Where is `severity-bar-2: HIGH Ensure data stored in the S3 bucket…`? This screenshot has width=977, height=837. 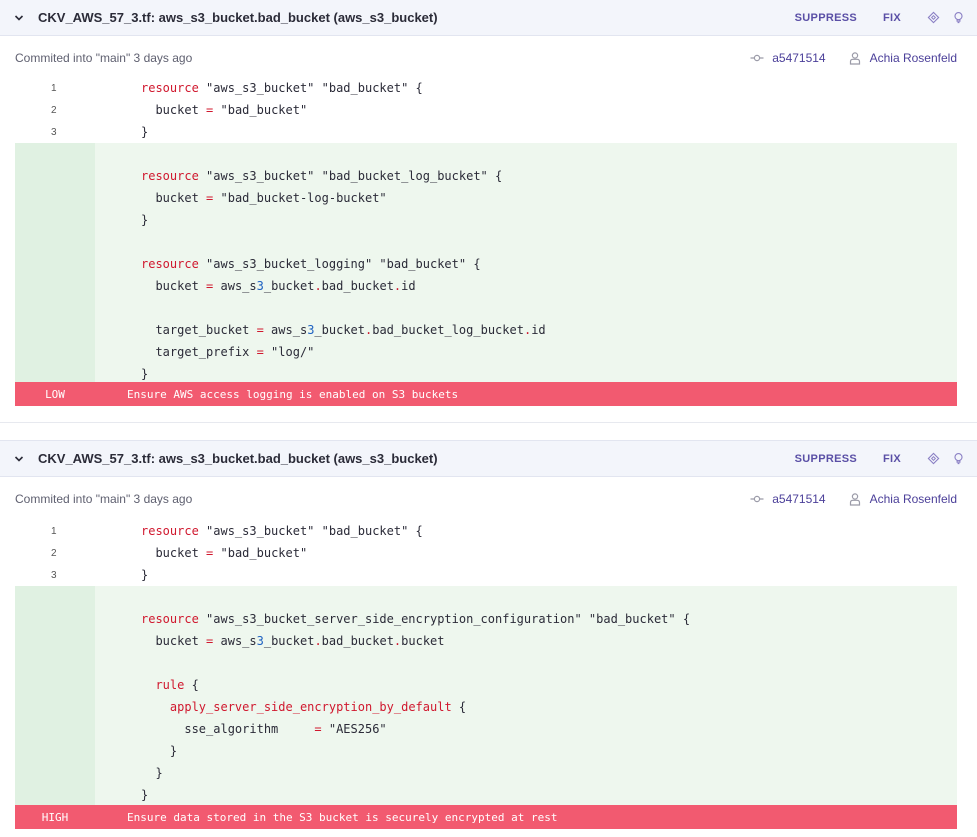
severity-bar-2: HIGH Ensure data stored in the S3 bucket… is located at coordinates (486, 817).